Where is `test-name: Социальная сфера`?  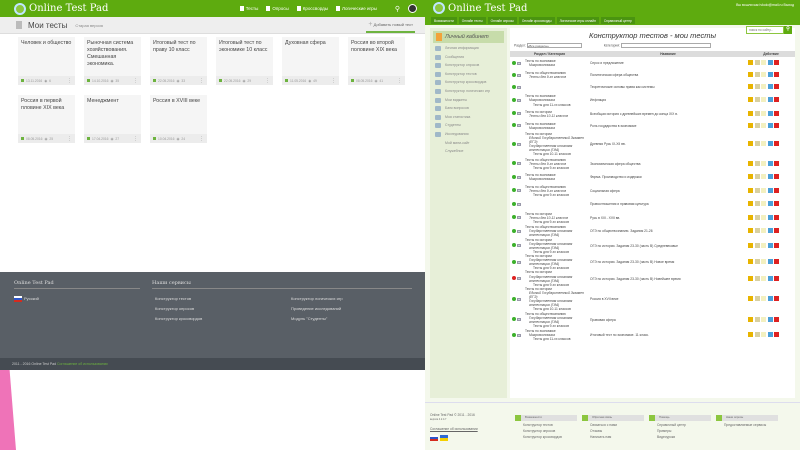
test-name: Социальная сфера is located at coordinates (668, 190).